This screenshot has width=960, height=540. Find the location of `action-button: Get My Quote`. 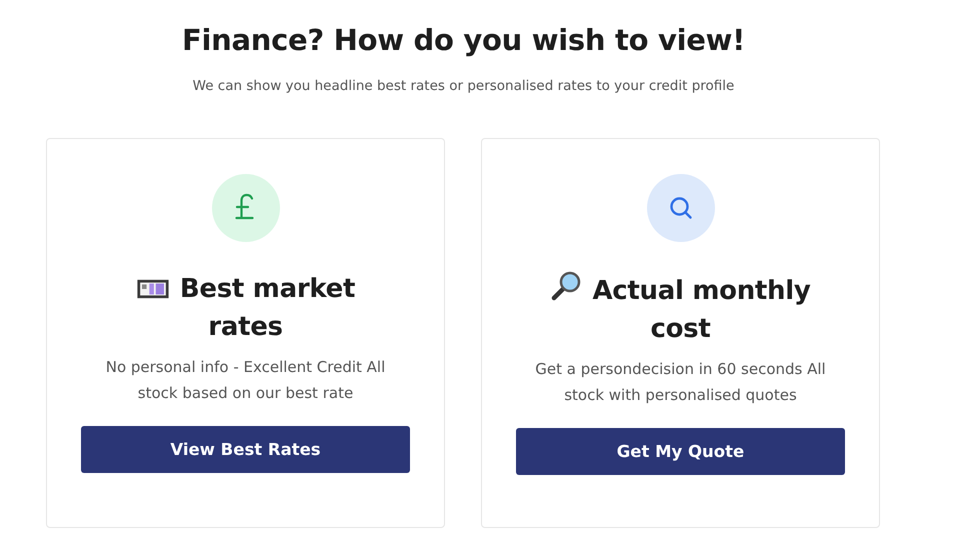

action-button: Get My Quote is located at coordinates (680, 451).